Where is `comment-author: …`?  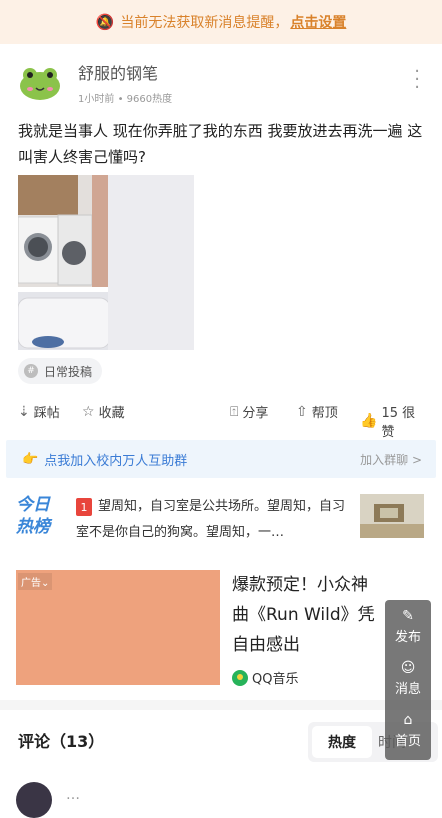
comment-author: … is located at coordinates (73, 795).